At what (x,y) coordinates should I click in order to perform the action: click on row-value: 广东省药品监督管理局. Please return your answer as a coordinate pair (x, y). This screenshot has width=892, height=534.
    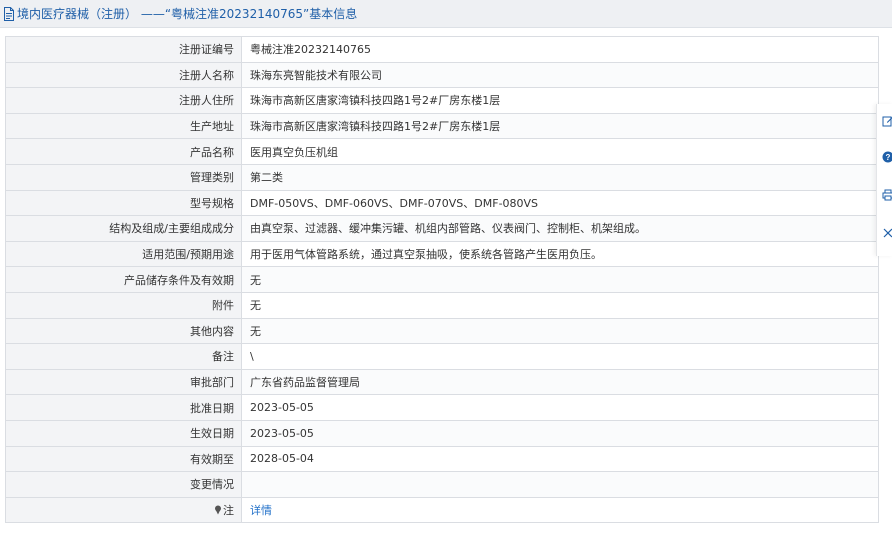
    Looking at the image, I should click on (560, 382).